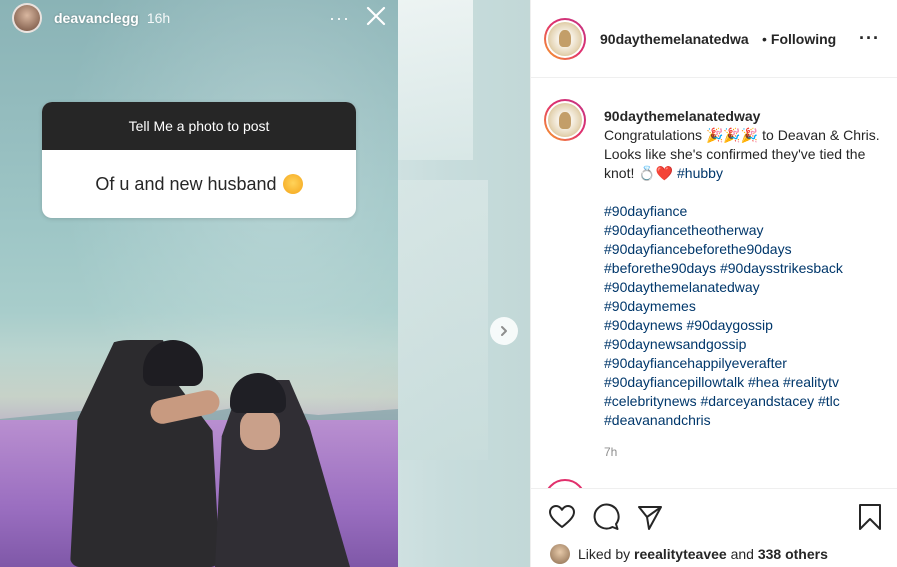  Describe the element at coordinates (653, 135) in the screenshot. I see `caption-line: Congratulations` at that location.